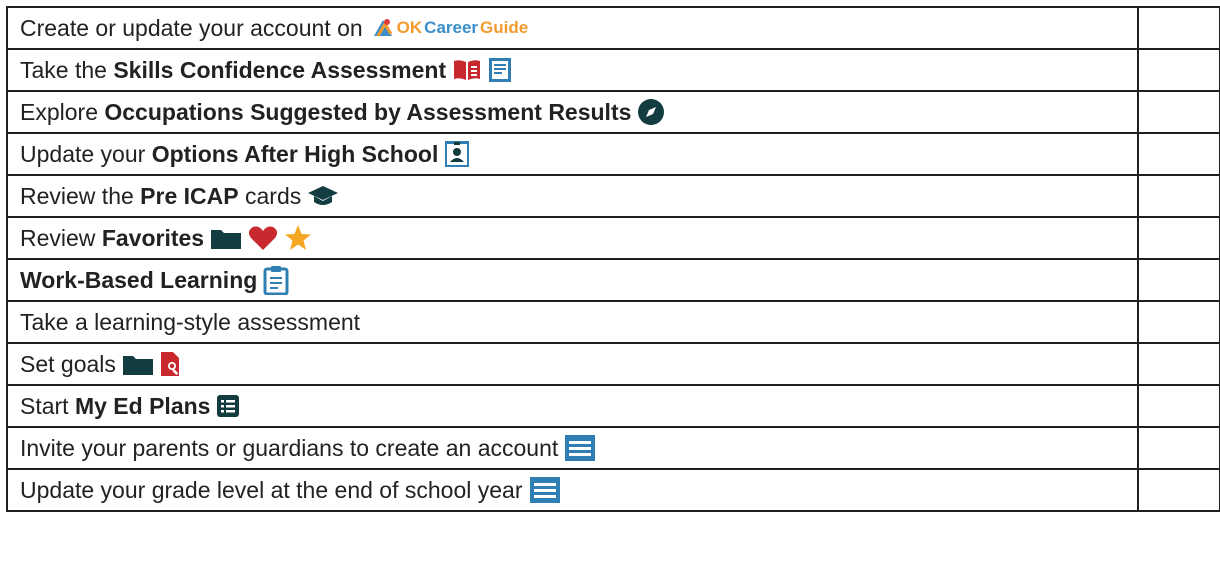  Describe the element at coordinates (229, 153) in the screenshot. I see `task-text: Update your Options After High School` at that location.